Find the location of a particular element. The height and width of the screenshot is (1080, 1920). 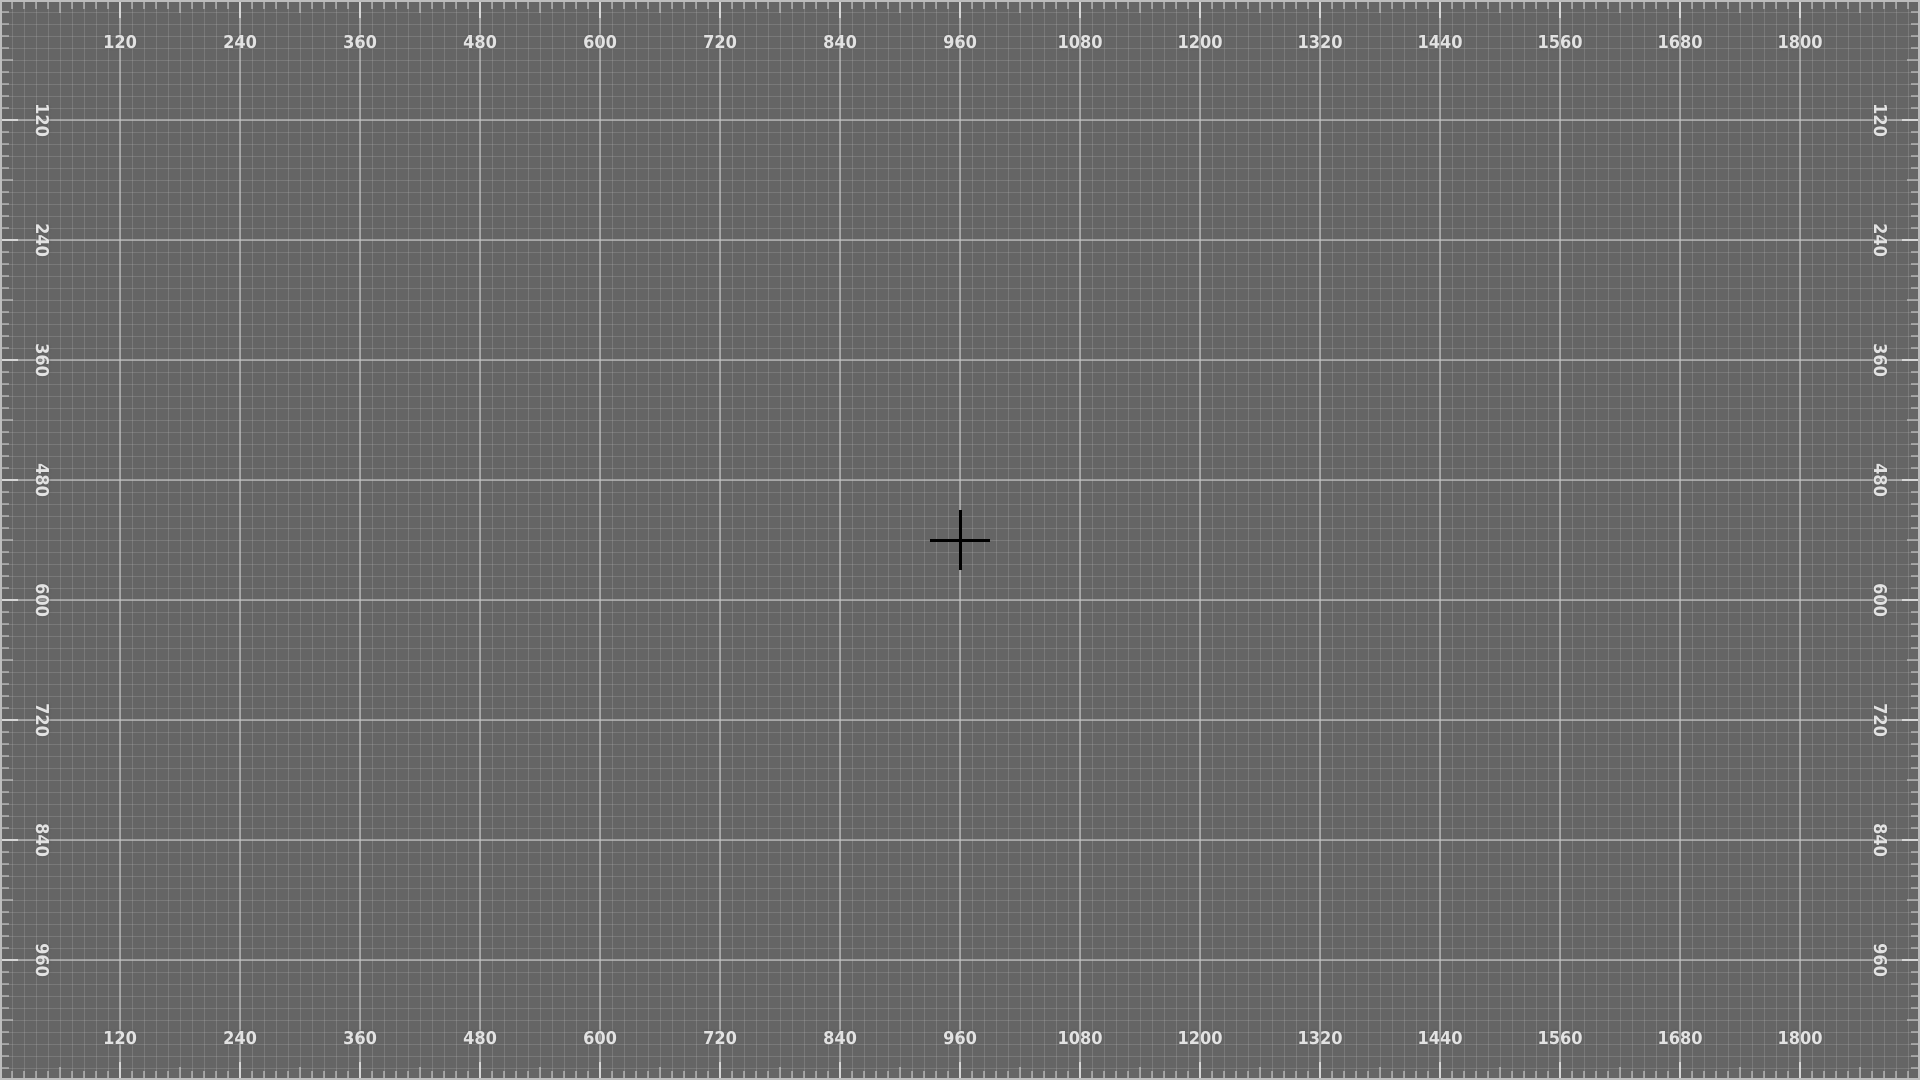

vertical-ruler-label-left: 600 is located at coordinates (41, 600).